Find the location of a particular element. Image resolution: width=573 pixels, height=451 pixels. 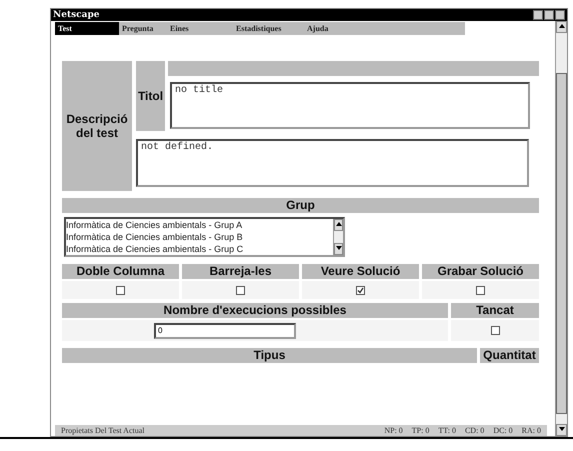

option-header: Veure Solució is located at coordinates (360, 271).